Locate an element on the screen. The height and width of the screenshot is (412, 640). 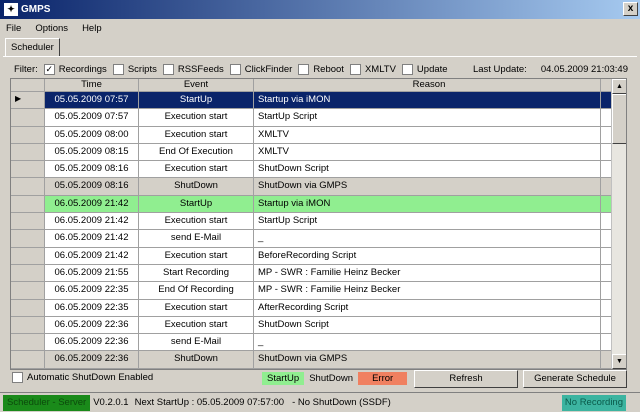
legend: StartUp ShutDown Error is located at coordinates (335, 378).